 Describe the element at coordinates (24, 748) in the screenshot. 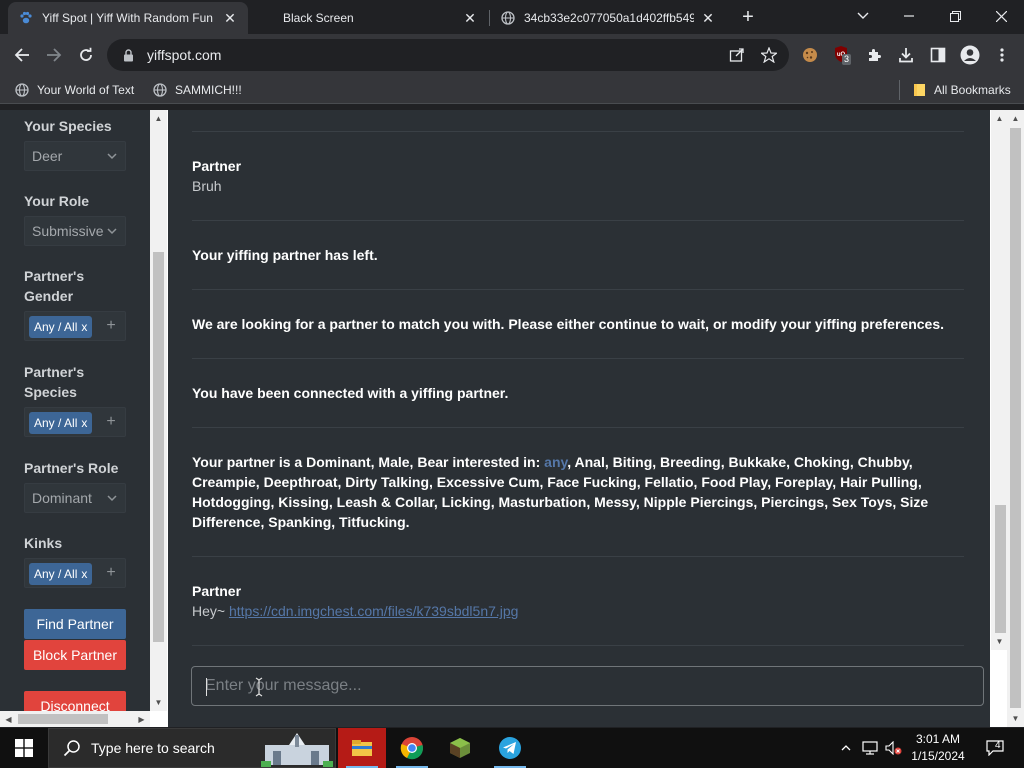

I see `windows-start-icon` at that location.